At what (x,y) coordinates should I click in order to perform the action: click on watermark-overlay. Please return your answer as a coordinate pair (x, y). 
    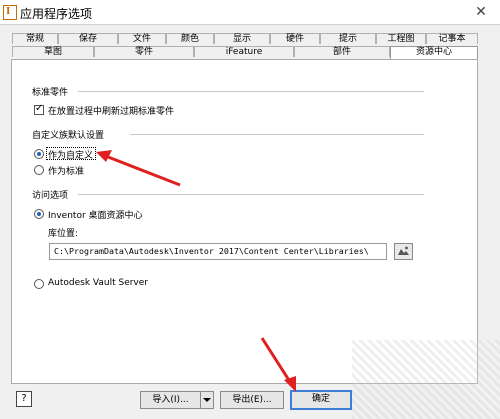
    Looking at the image, I should click on (426, 379).